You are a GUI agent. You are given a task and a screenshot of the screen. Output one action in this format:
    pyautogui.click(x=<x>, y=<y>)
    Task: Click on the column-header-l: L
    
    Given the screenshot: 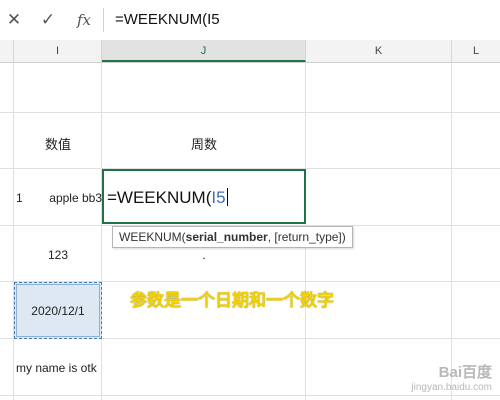 What is the action you would take?
    pyautogui.click(x=476, y=51)
    